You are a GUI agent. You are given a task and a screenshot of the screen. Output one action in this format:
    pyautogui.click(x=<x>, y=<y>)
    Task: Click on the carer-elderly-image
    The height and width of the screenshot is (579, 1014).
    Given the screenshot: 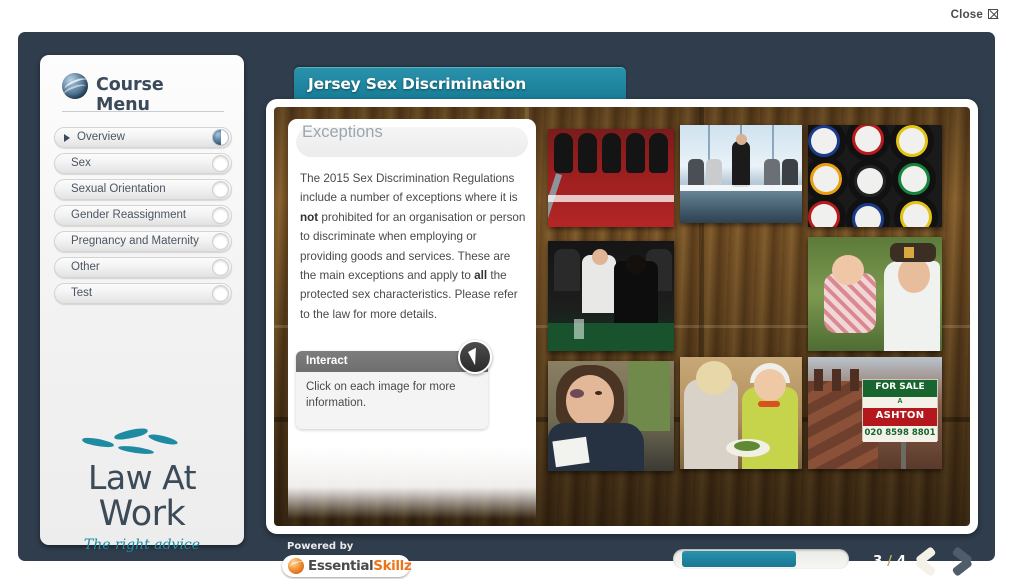 What is the action you would take?
    pyautogui.click(x=741, y=413)
    